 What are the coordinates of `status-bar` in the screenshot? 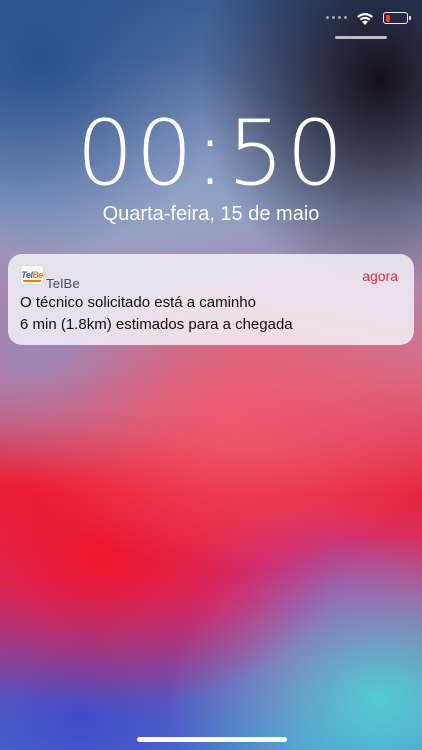 It's located at (383, 18).